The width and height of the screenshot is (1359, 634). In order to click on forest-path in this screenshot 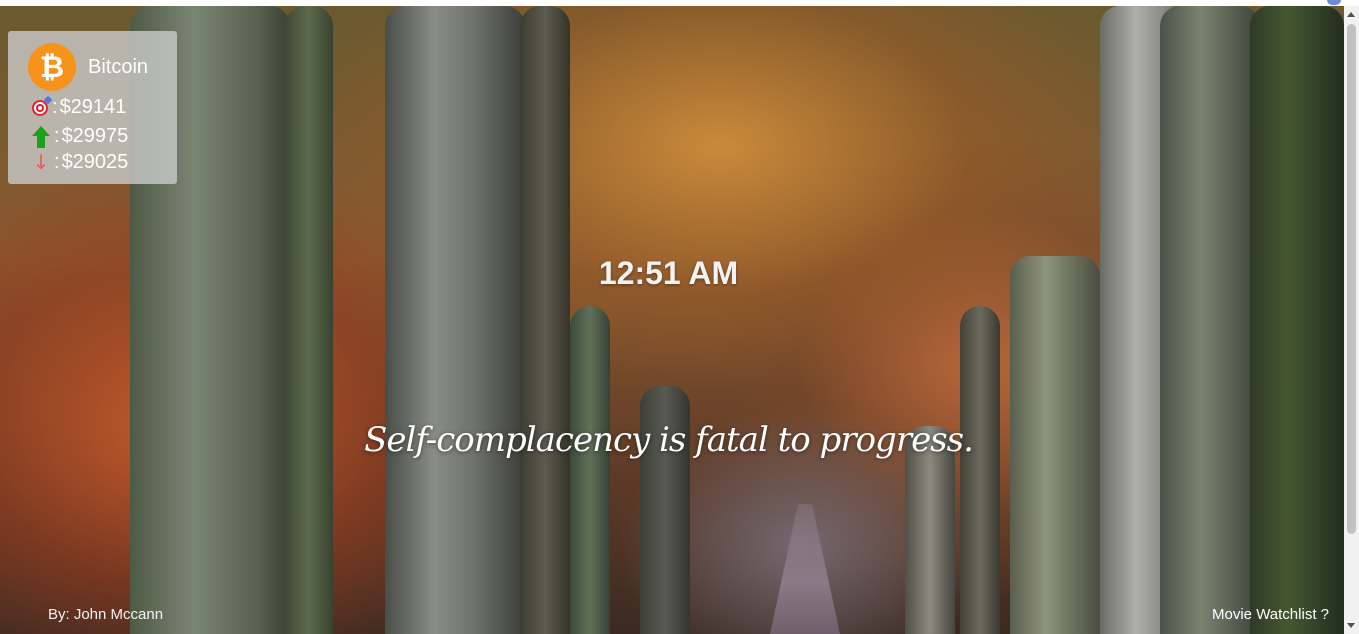, I will do `click(805, 569)`.